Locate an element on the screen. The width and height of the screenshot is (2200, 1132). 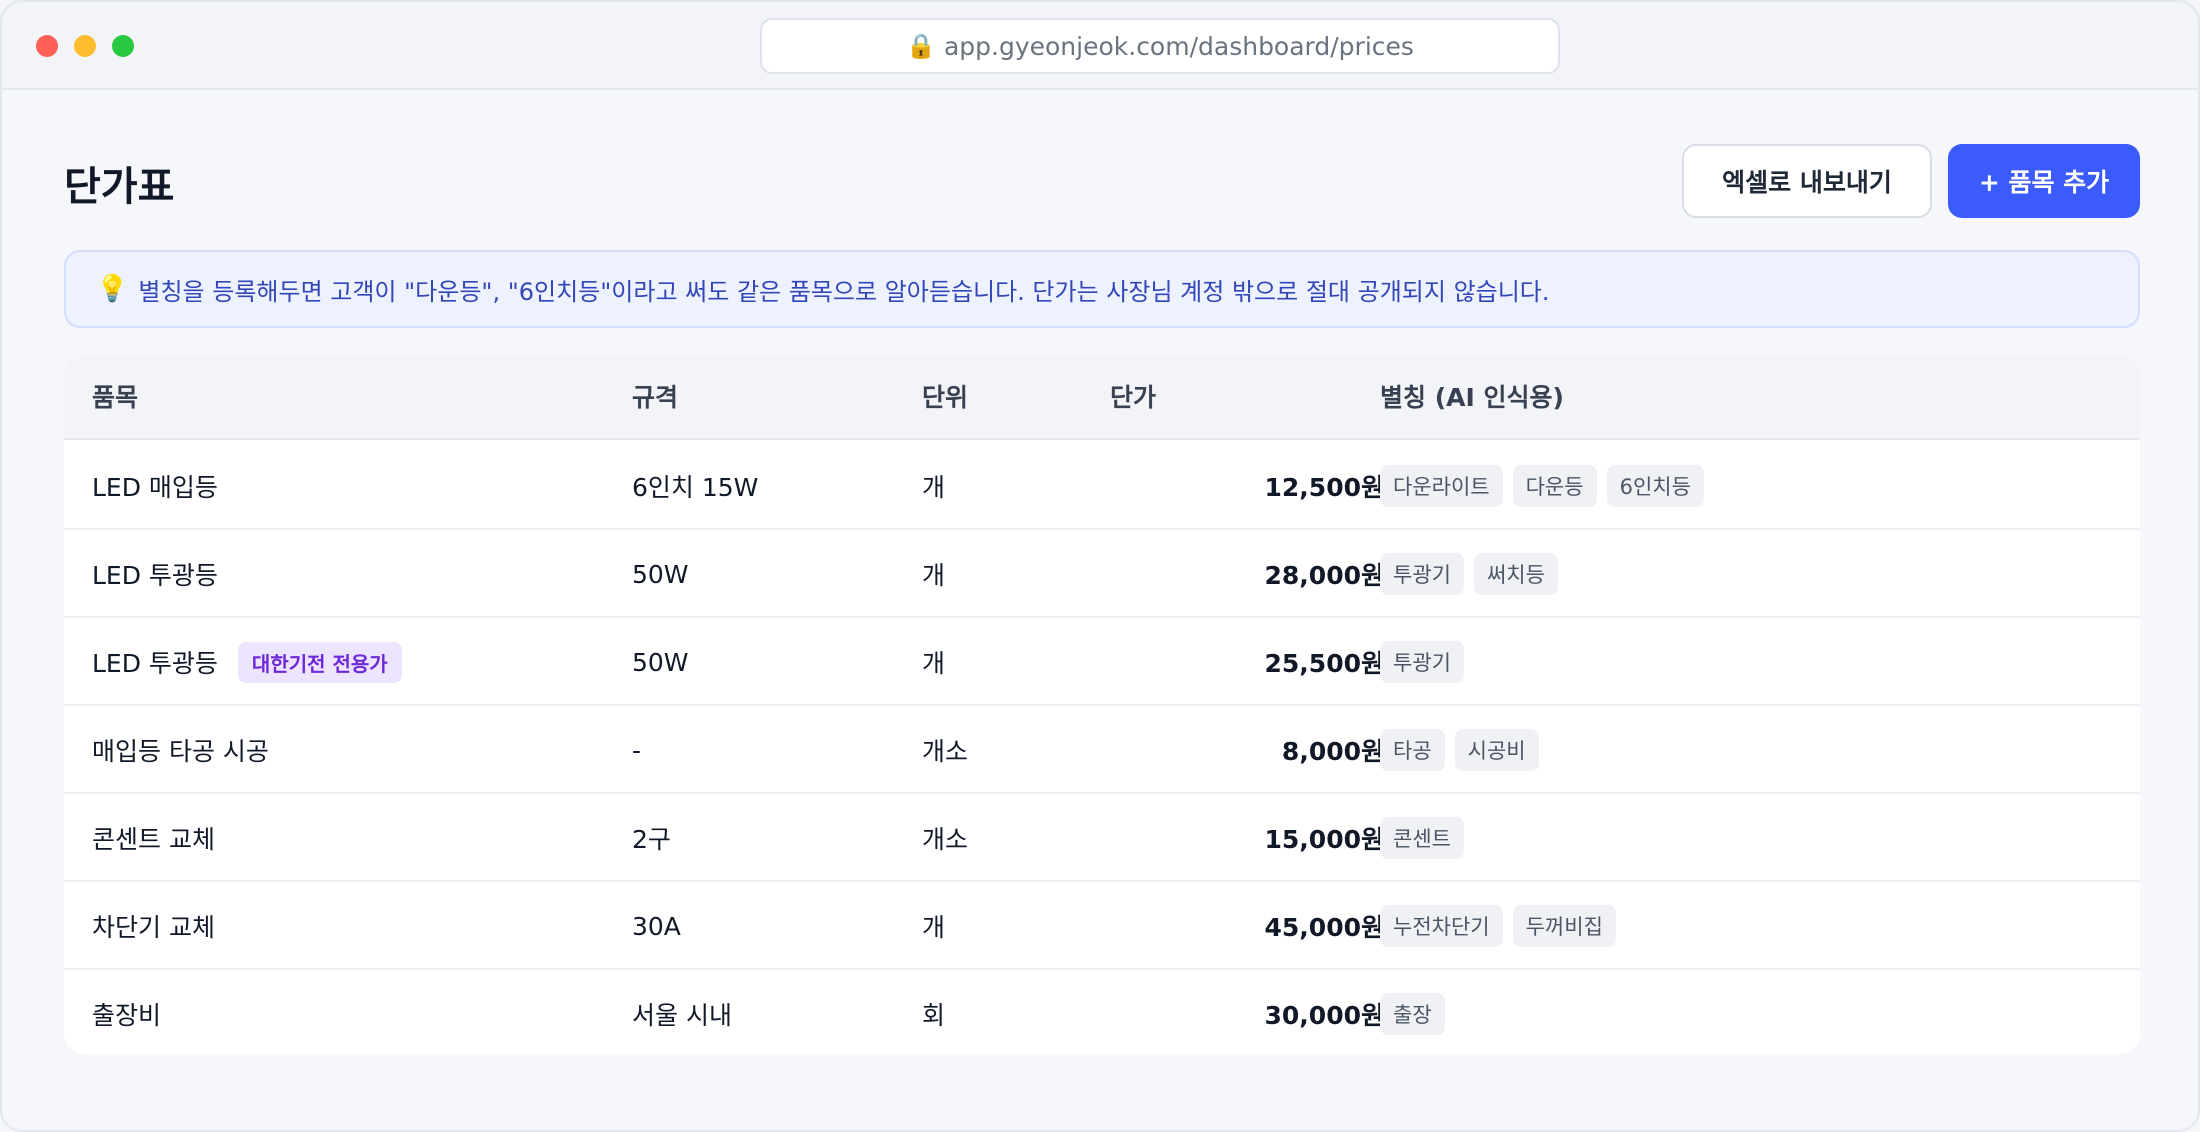
address-bar: 🔒 app.gyeonjeok.com/dashboard/prices is located at coordinates (1160, 46).